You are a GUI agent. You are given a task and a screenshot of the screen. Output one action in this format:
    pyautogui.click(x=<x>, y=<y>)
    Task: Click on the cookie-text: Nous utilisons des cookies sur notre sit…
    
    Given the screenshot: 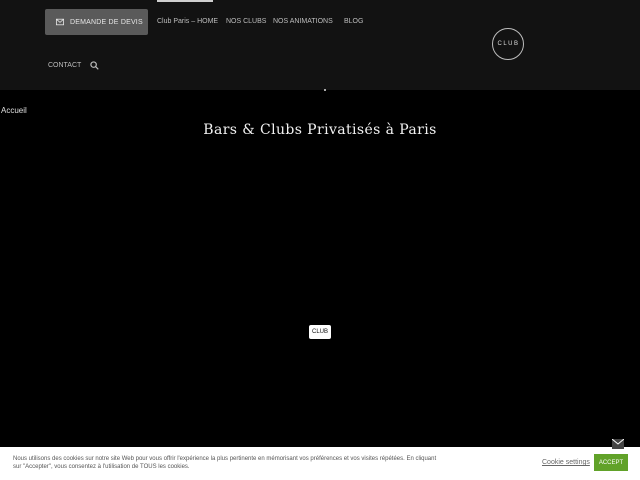 What is the action you would take?
    pyautogui.click(x=225, y=463)
    